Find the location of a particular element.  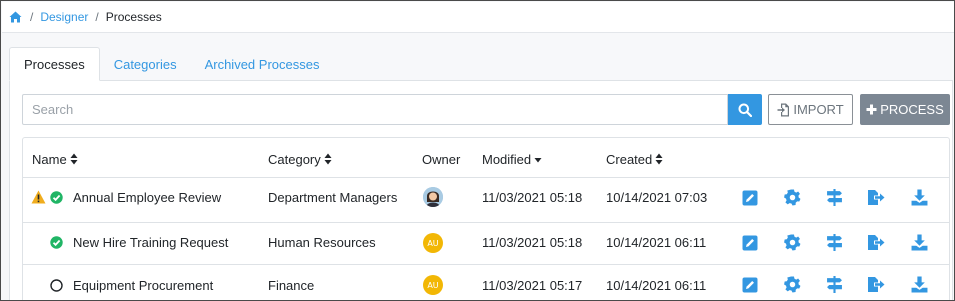

import-button: IMPORT is located at coordinates (810, 109).